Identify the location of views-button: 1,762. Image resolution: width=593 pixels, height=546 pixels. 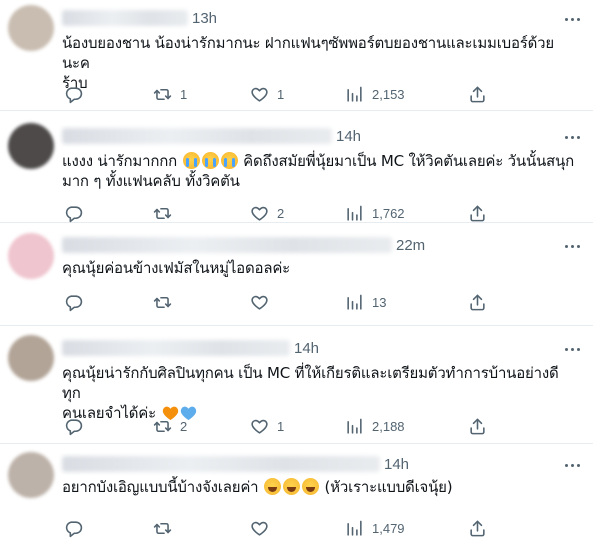
(375, 213).